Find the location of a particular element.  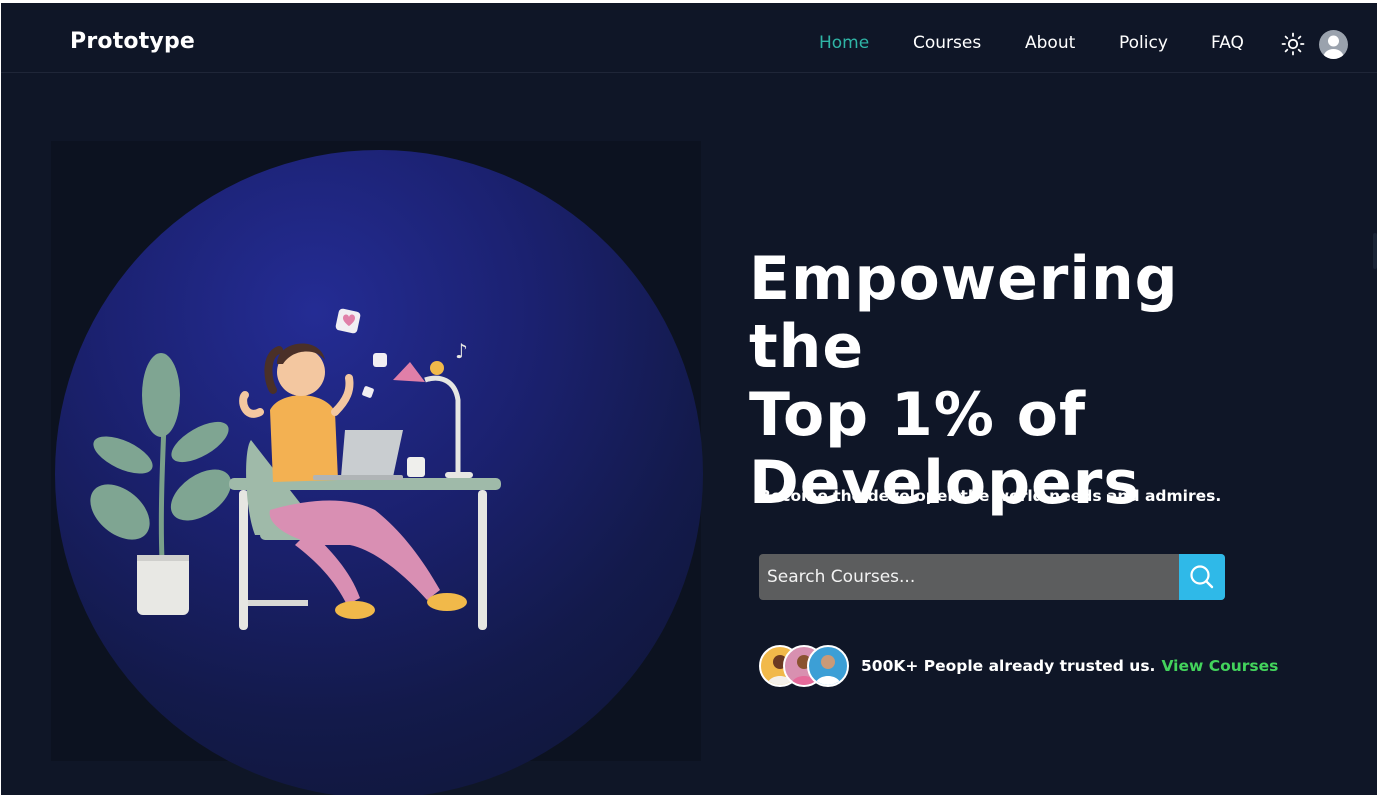

scroll-edge is located at coordinates (1375, 251).